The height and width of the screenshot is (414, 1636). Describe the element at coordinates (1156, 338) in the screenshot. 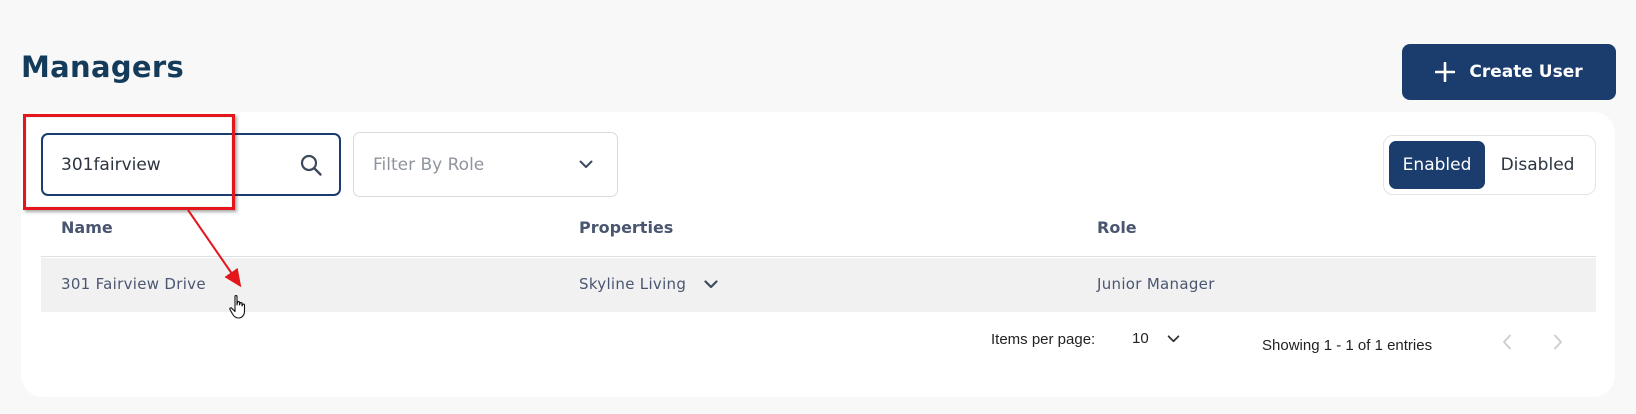

I see `items-per-page-select: 10` at that location.